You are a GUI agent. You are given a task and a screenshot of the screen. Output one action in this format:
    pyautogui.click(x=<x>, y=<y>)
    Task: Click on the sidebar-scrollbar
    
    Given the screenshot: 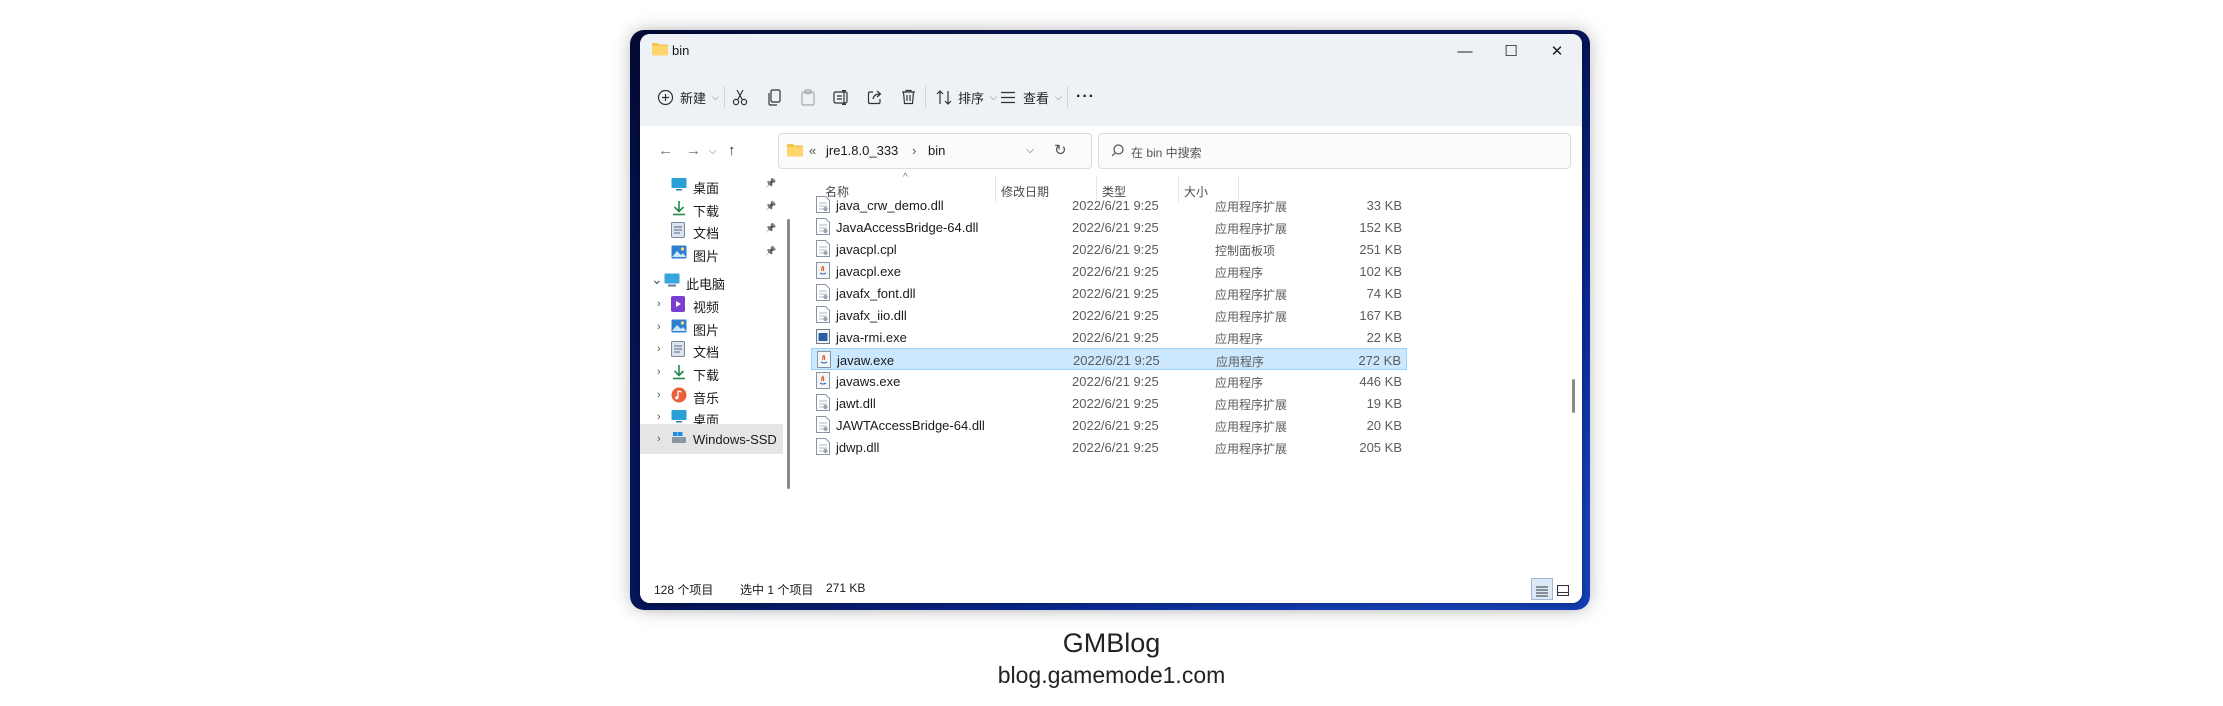 What is the action you would take?
    pyautogui.click(x=788, y=354)
    